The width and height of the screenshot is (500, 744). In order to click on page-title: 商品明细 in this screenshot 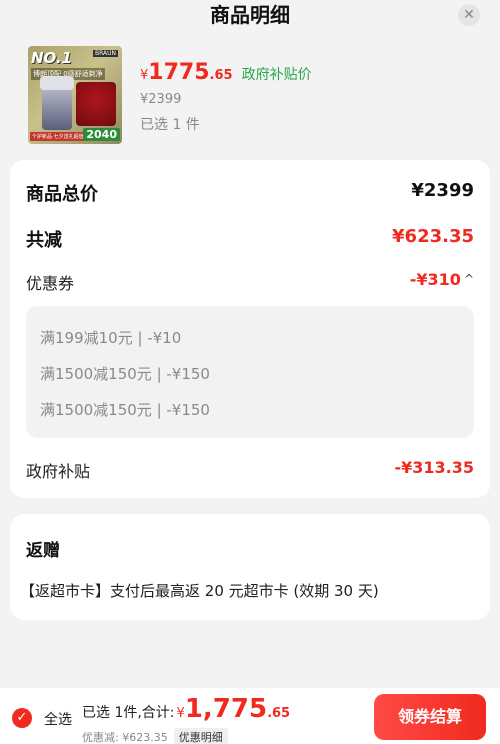, I will do `click(250, 15)`.